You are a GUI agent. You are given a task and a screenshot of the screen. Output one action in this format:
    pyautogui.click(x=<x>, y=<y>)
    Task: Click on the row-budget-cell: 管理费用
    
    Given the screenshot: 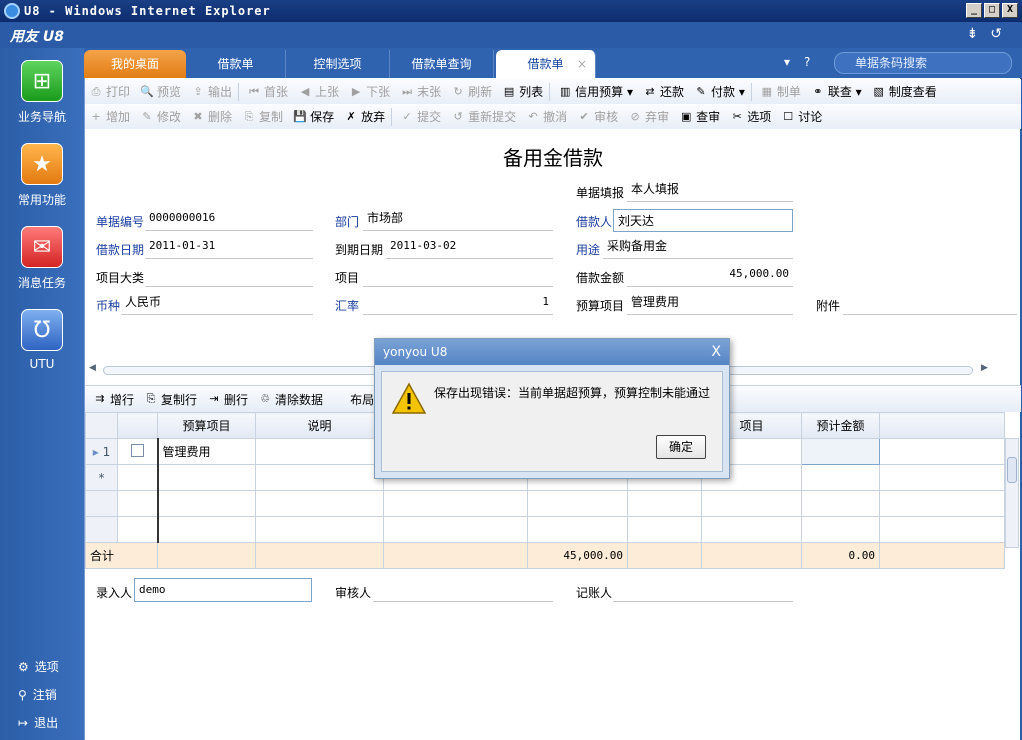 What is the action you would take?
    pyautogui.click(x=206, y=451)
    